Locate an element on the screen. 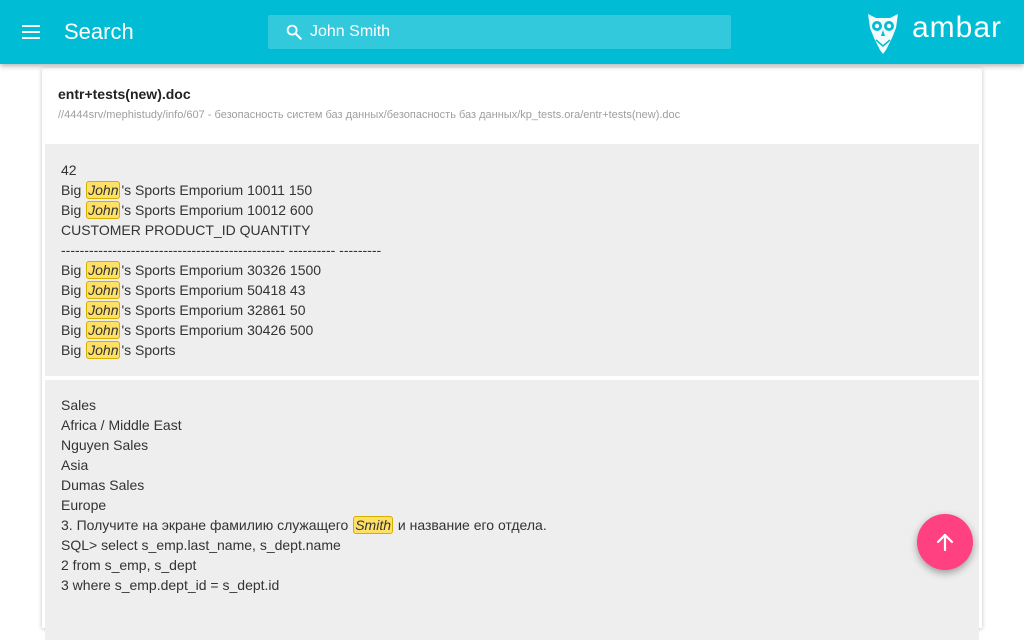 The height and width of the screenshot is (640, 1024). snippet-line: Big John's Sports Emporium 50418 43 is located at coordinates (512, 290).